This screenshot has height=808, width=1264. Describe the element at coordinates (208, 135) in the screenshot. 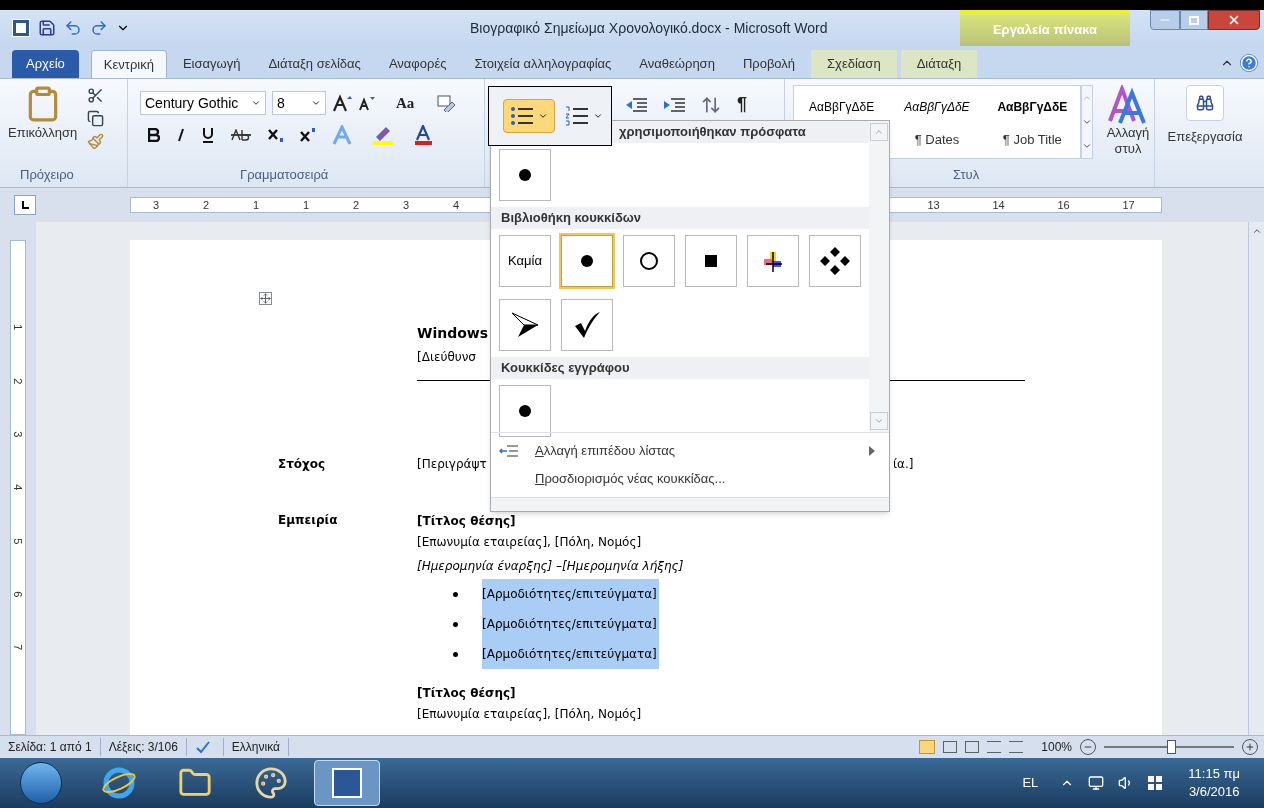

I see `underline-icon` at that location.